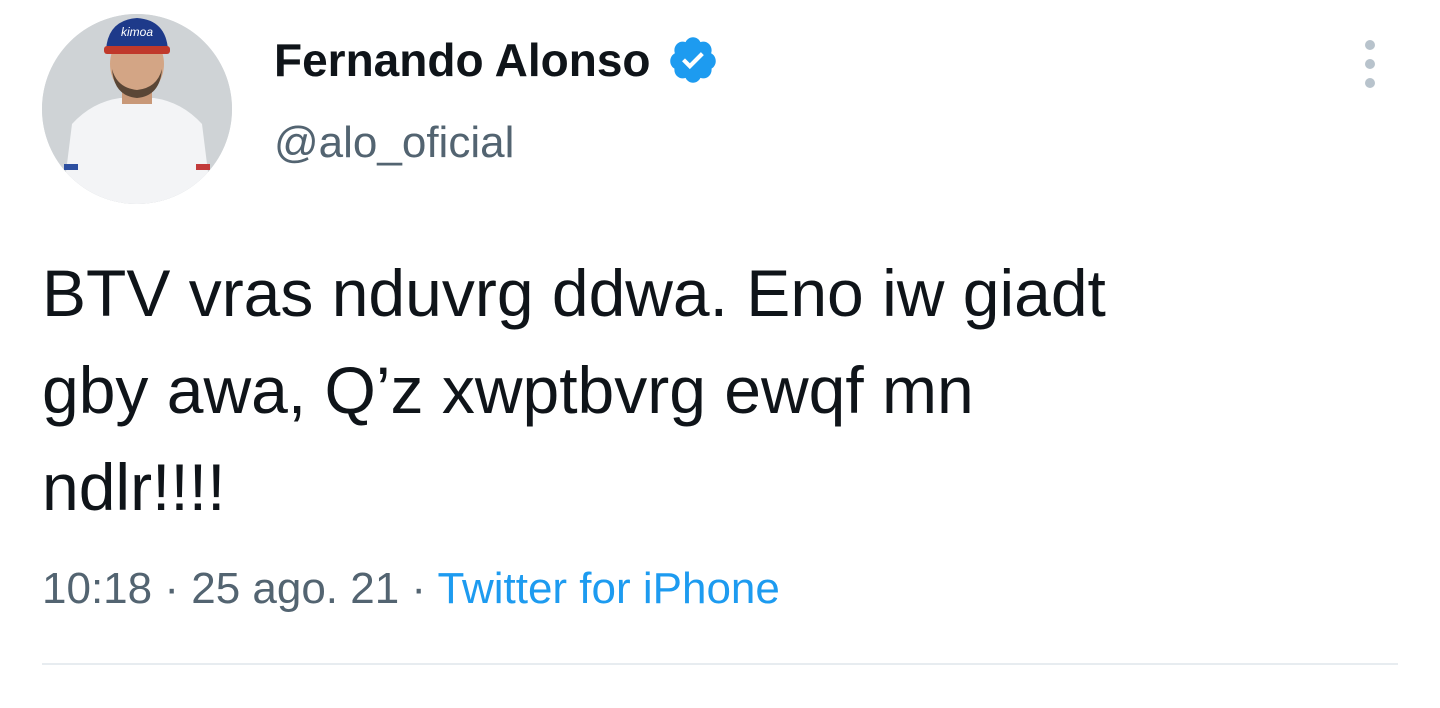 This screenshot has height=708, width=1440. What do you see at coordinates (134, 487) in the screenshot?
I see `tweet-text-line: ndlr!!!!` at bounding box center [134, 487].